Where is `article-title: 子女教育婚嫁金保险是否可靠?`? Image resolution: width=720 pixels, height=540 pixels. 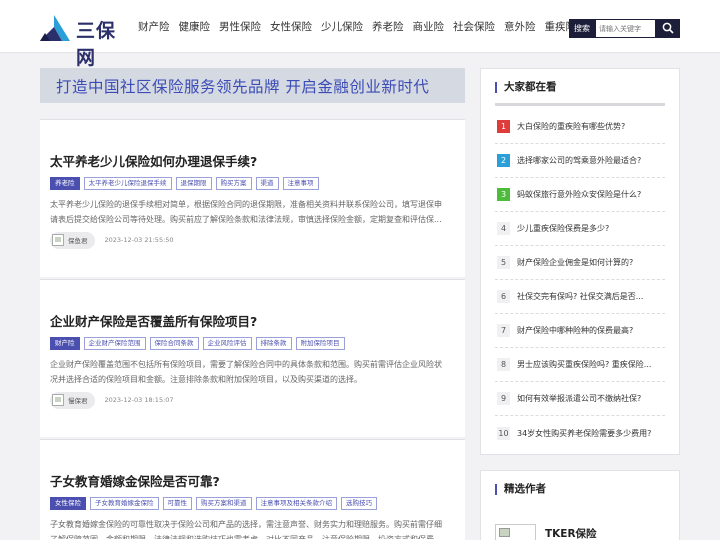
article-title: 子女教育婚嫁金保险是否可靠? is located at coordinates (135, 480).